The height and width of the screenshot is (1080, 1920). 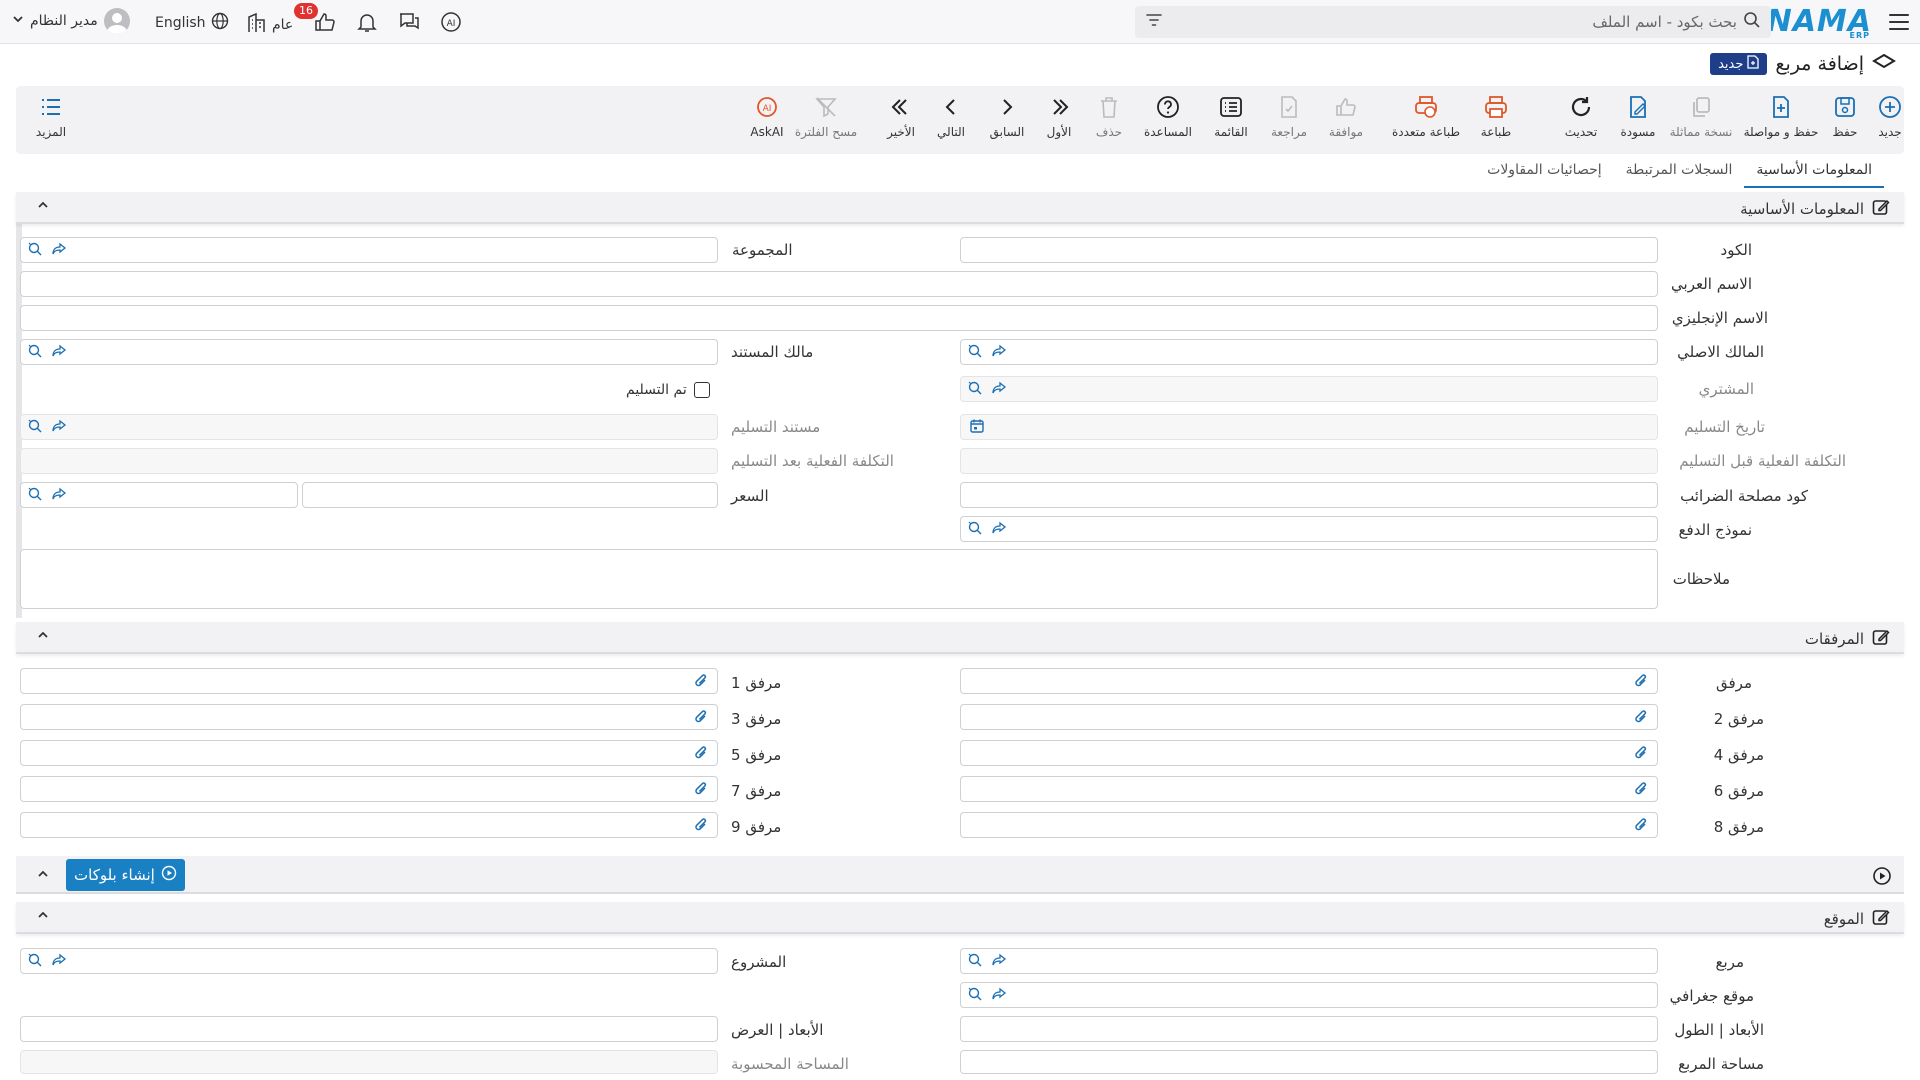 I want to click on user-menu: مدير النظام, so click(x=71, y=21).